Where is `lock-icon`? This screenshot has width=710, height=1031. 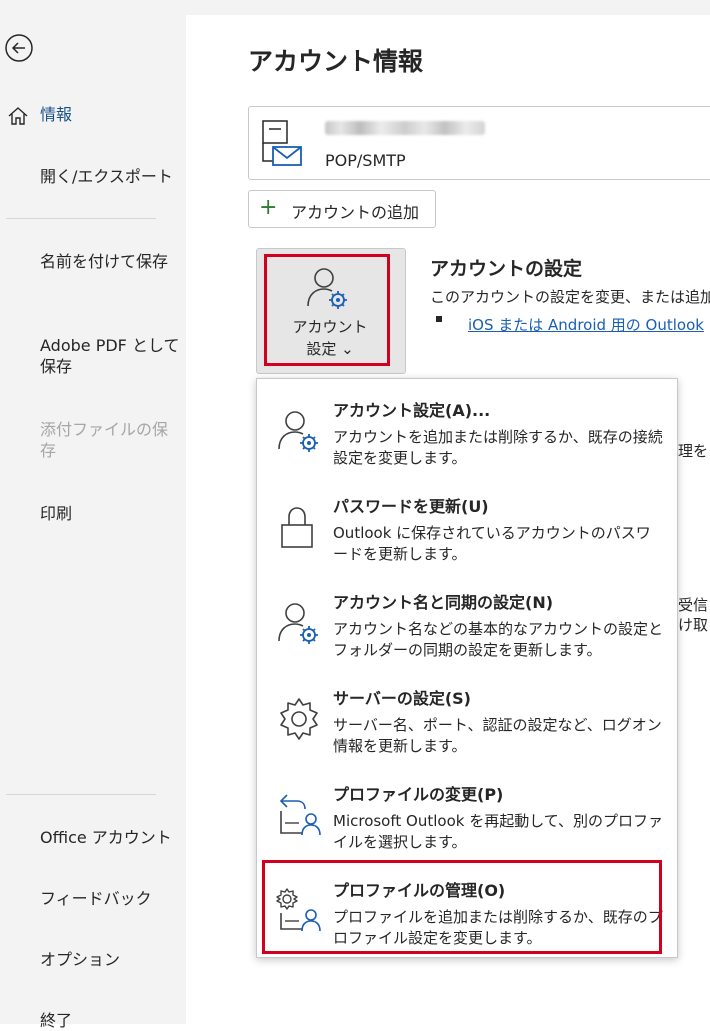 lock-icon is located at coordinates (297, 527).